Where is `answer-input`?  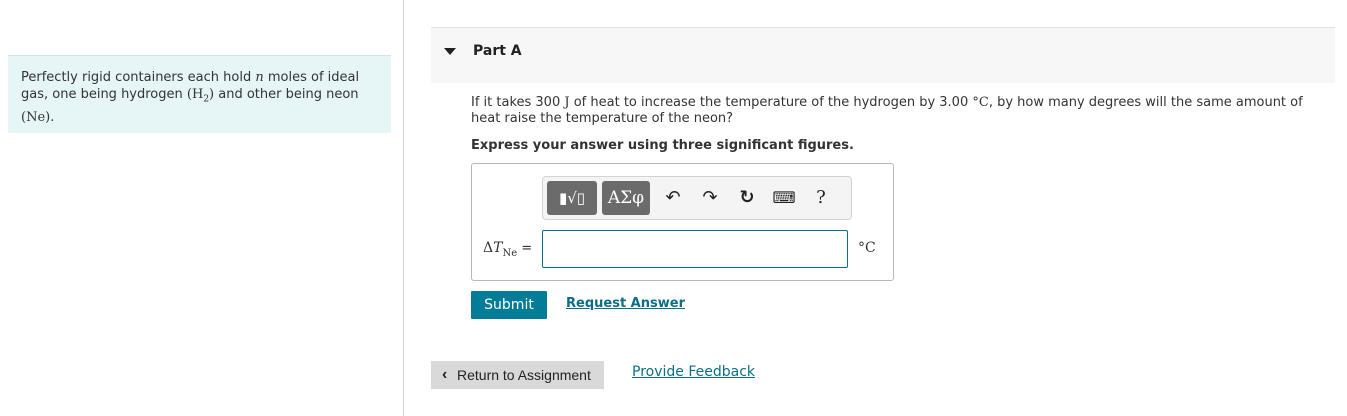
answer-input is located at coordinates (695, 249).